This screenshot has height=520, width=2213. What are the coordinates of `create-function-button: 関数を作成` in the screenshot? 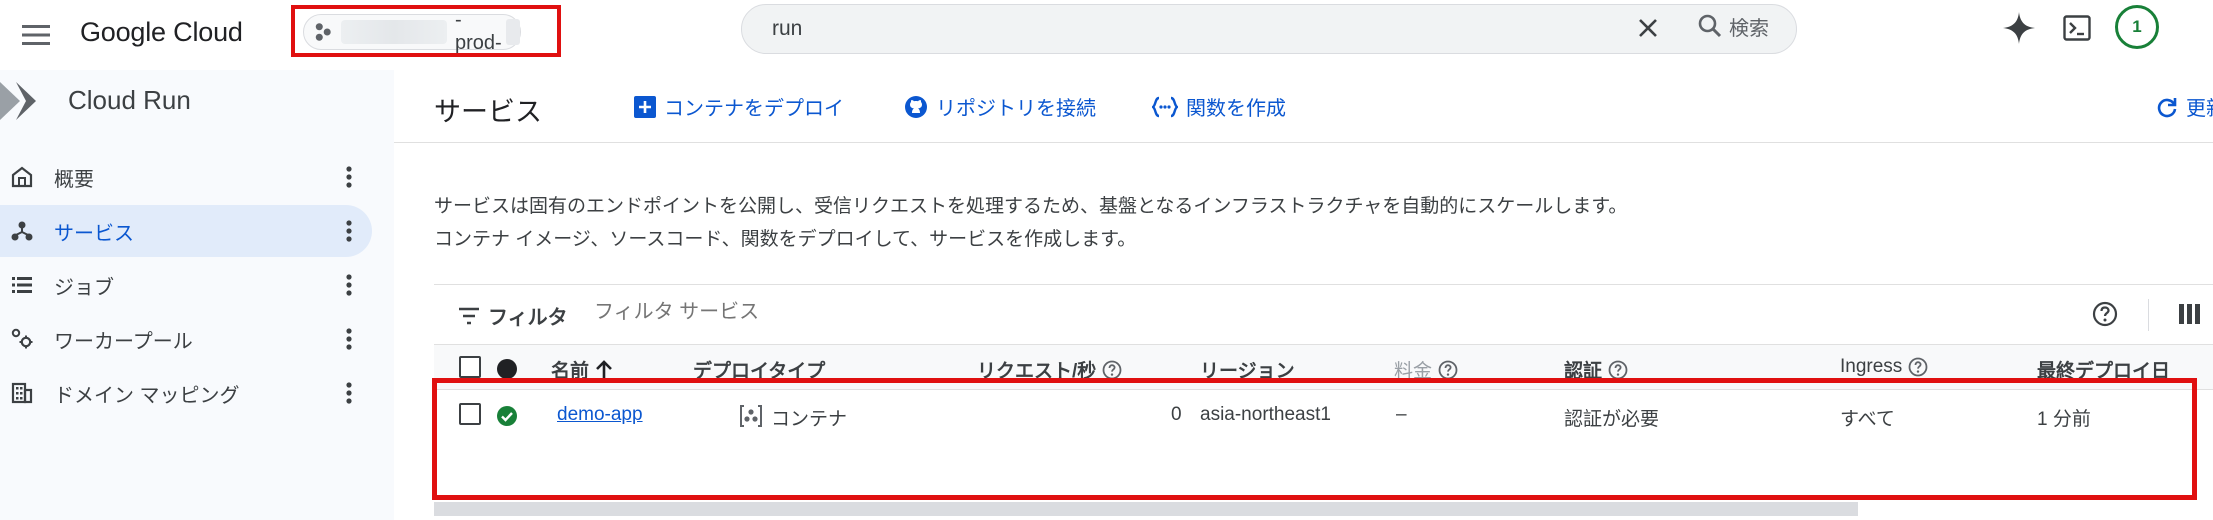 It's located at (1219, 106).